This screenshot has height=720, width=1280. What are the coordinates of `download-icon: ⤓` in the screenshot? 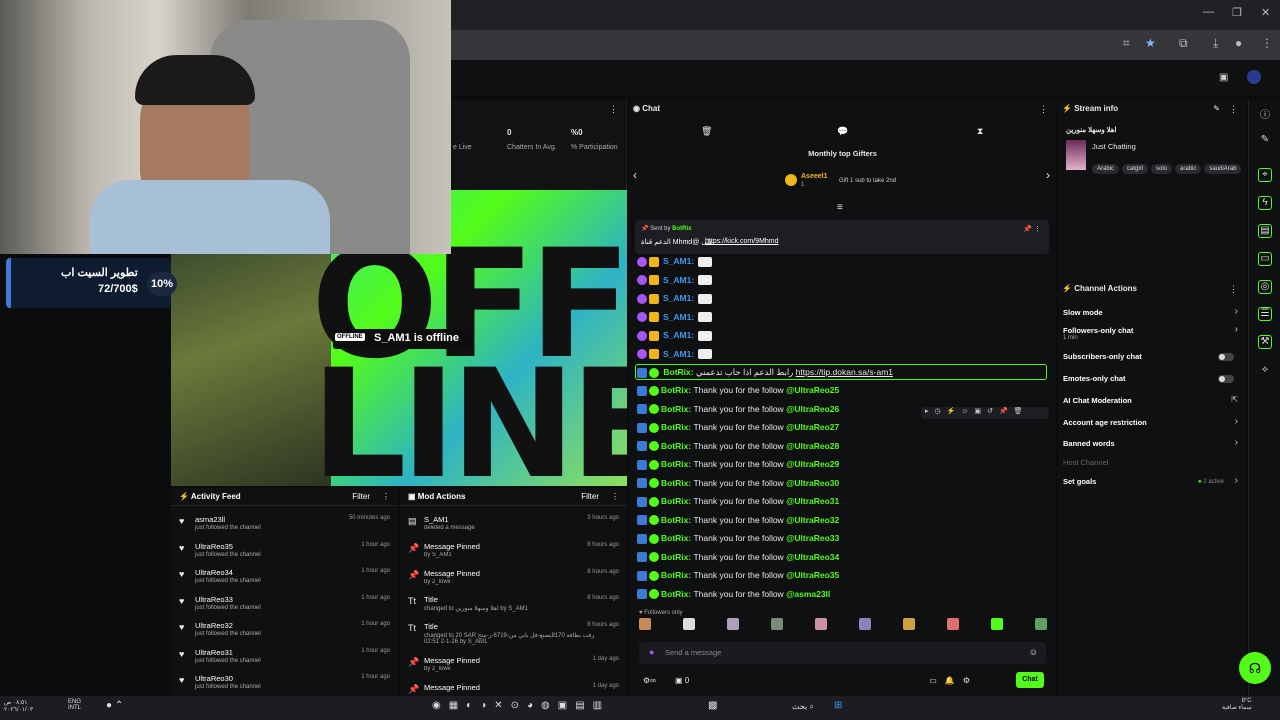 It's located at (1215, 43).